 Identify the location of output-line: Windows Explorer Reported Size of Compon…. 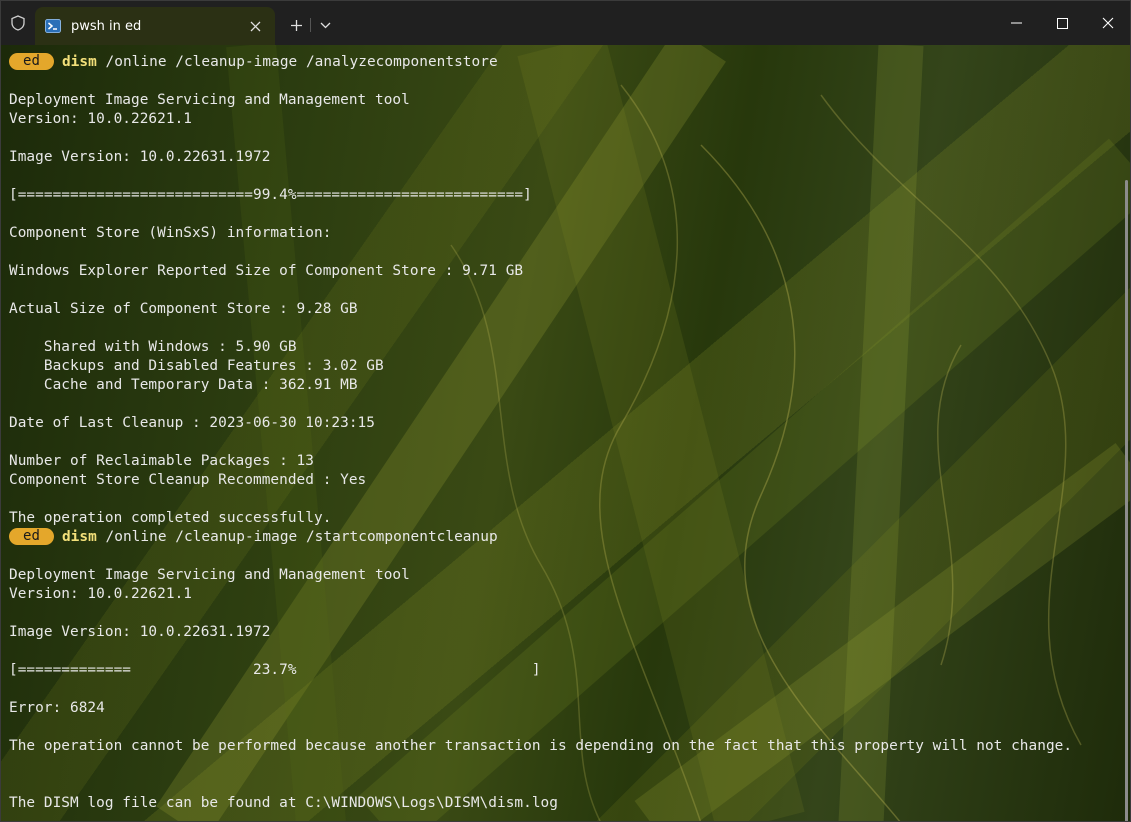
(266, 271).